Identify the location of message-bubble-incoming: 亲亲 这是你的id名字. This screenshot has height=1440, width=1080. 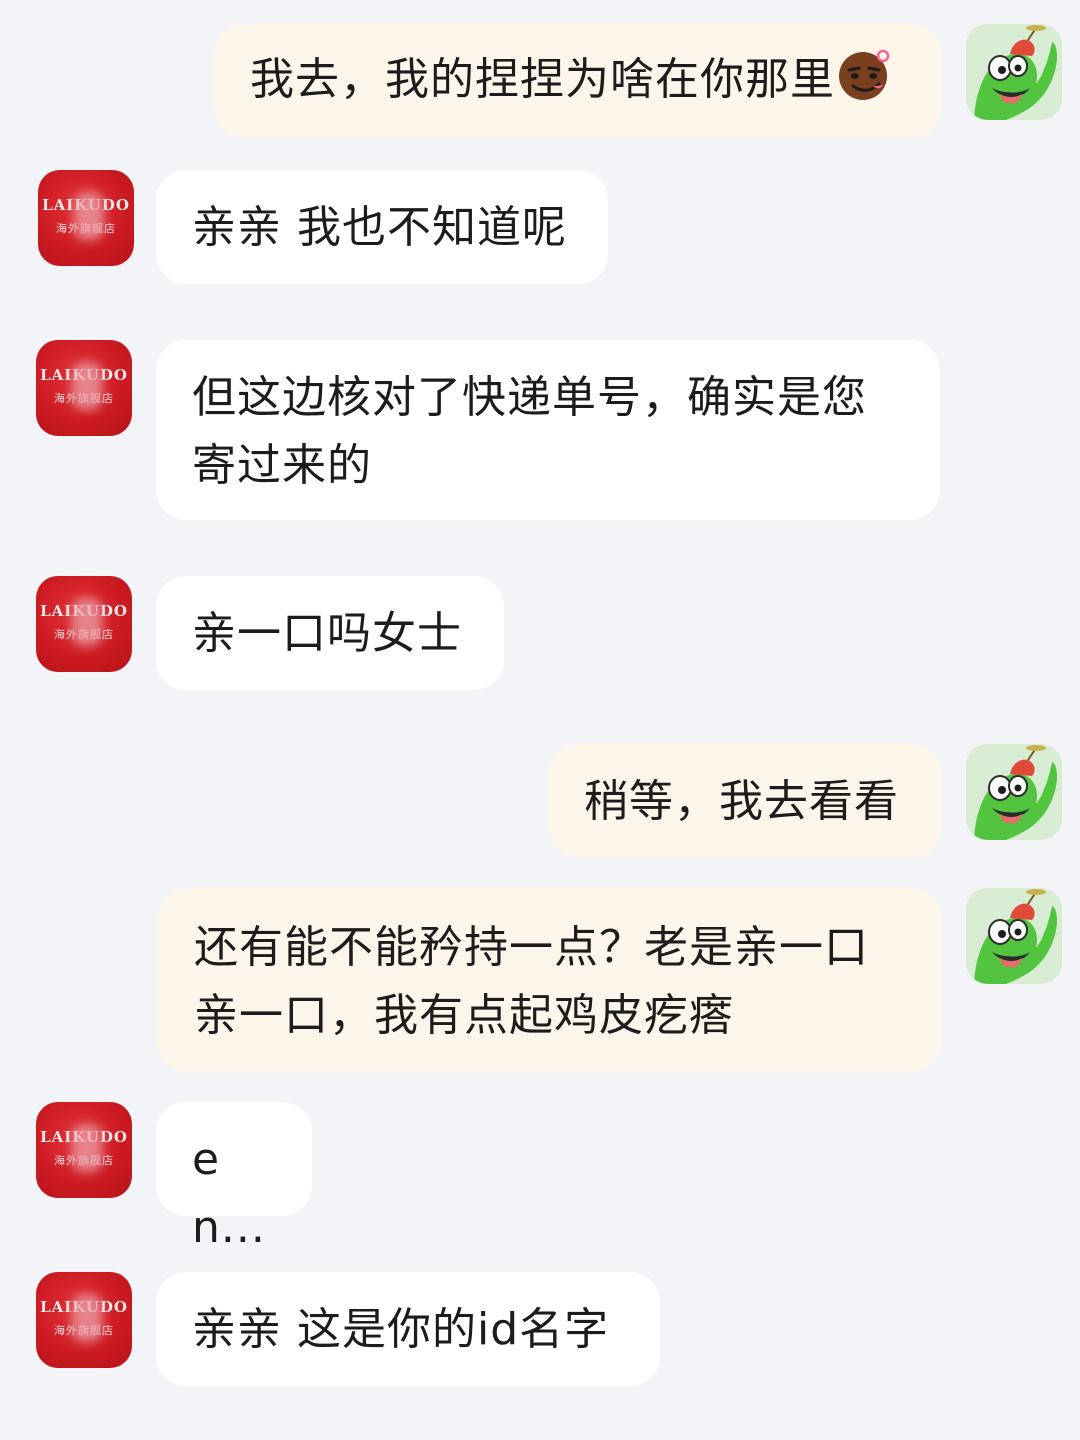
(408, 1329).